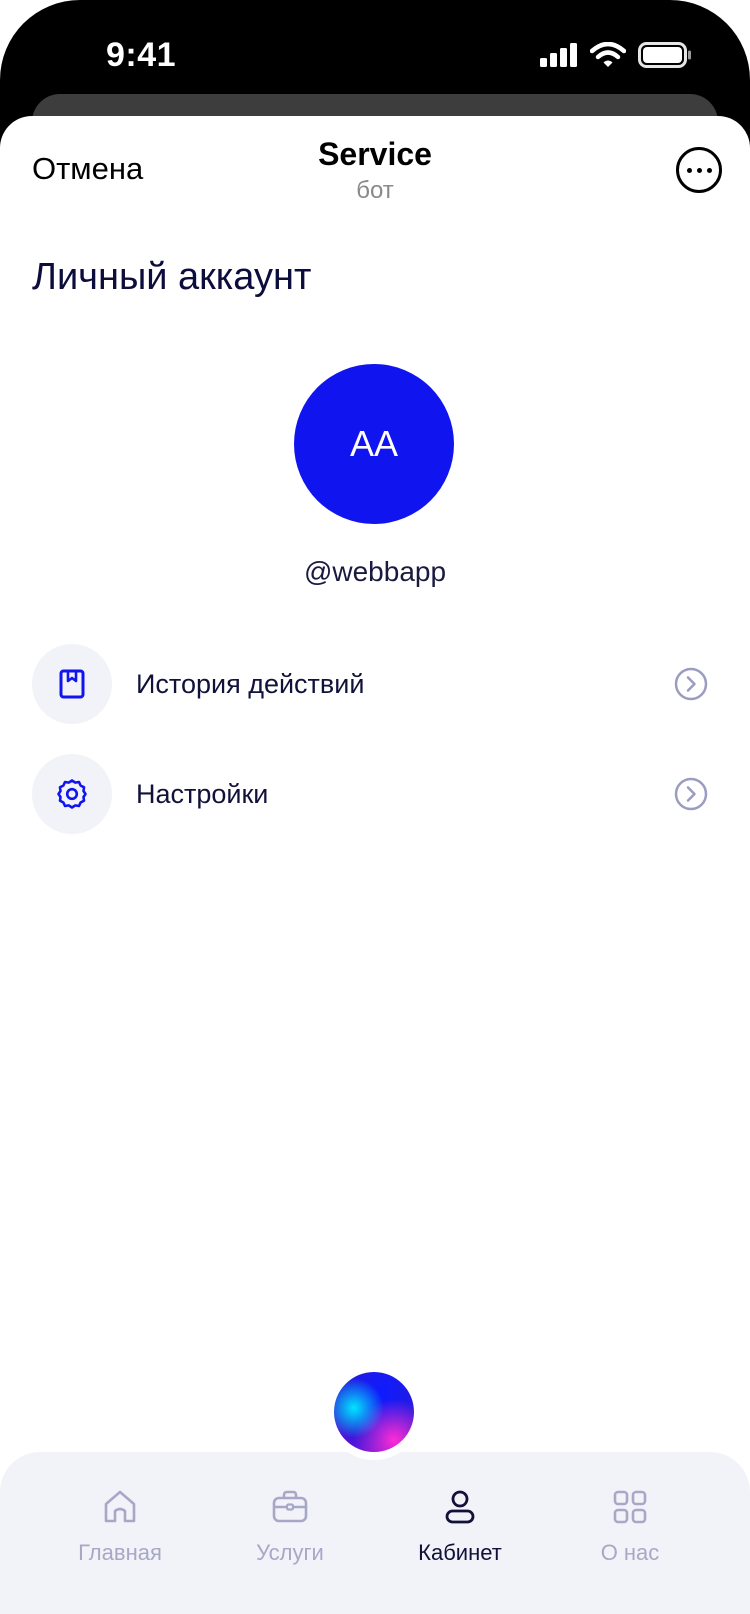 The width and height of the screenshot is (750, 1614). What do you see at coordinates (290, 1527) in the screenshot?
I see `tab-services: Услуги` at bounding box center [290, 1527].